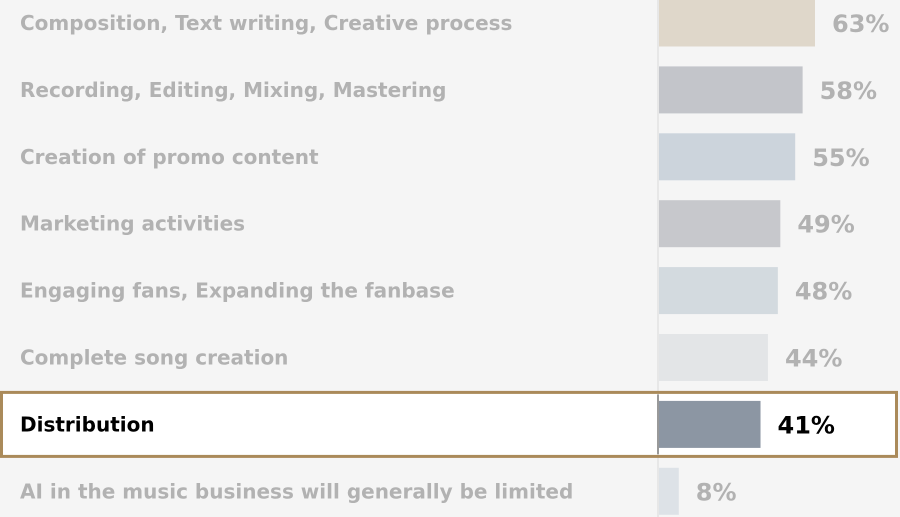  I want to click on value-label-4: 48%, so click(823, 292).